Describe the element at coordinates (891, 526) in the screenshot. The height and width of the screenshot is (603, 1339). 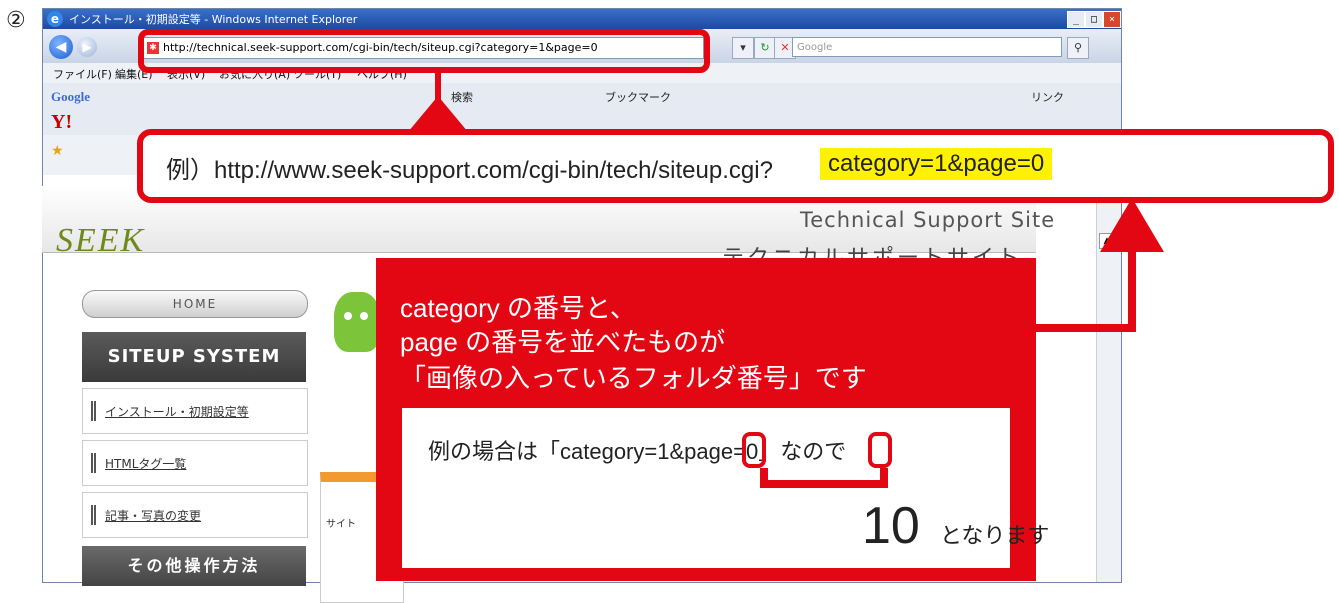
I see `result-number: 10` at that location.